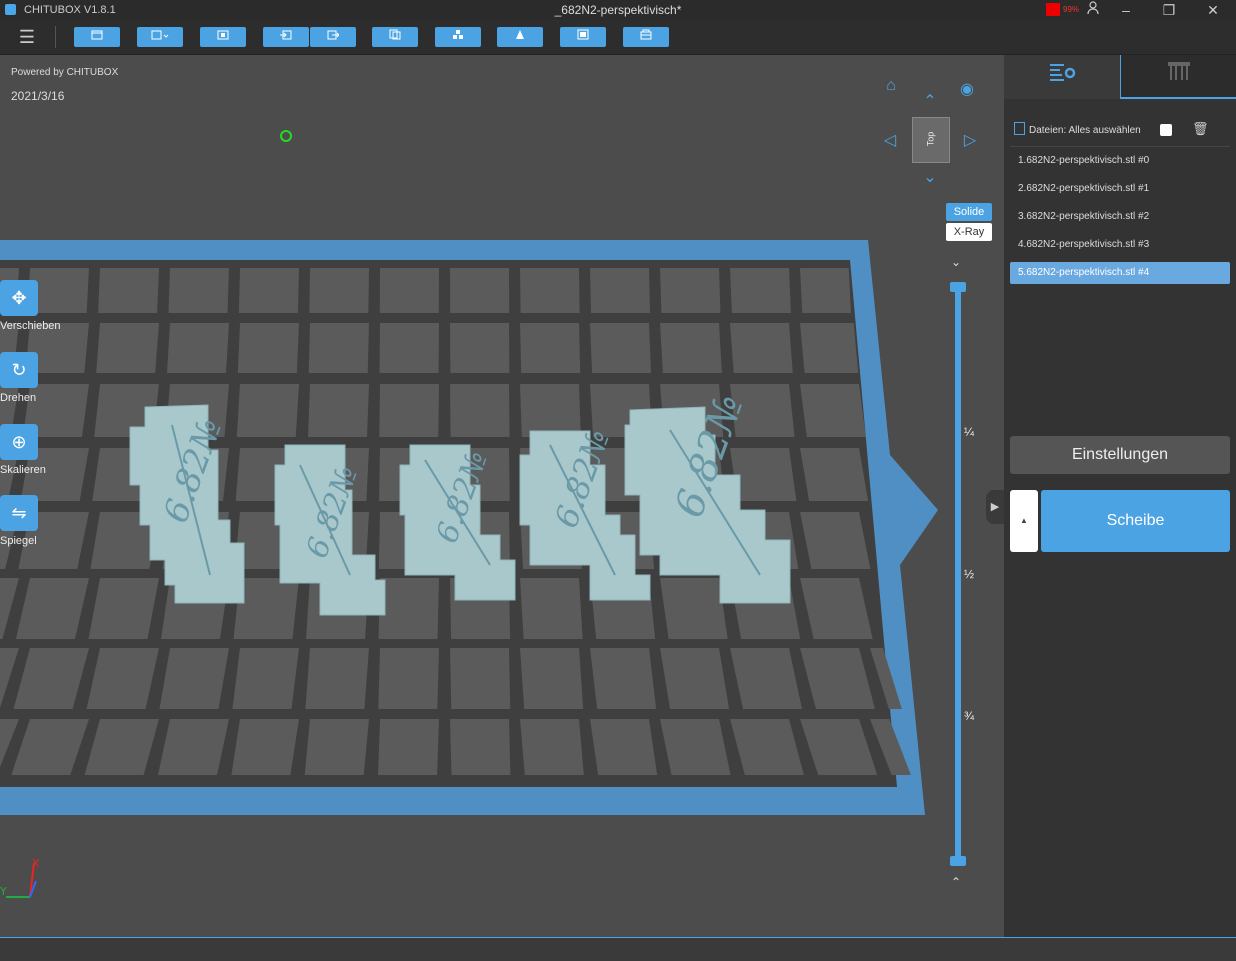 The image size is (1236, 961). I want to click on view-left-arrow-icon: ◁, so click(890, 140).